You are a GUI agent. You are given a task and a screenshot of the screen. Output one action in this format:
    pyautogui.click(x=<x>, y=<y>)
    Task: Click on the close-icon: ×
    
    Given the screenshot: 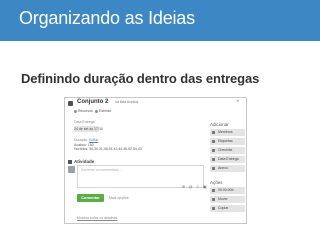 What is the action you would take?
    pyautogui.click(x=238, y=102)
    